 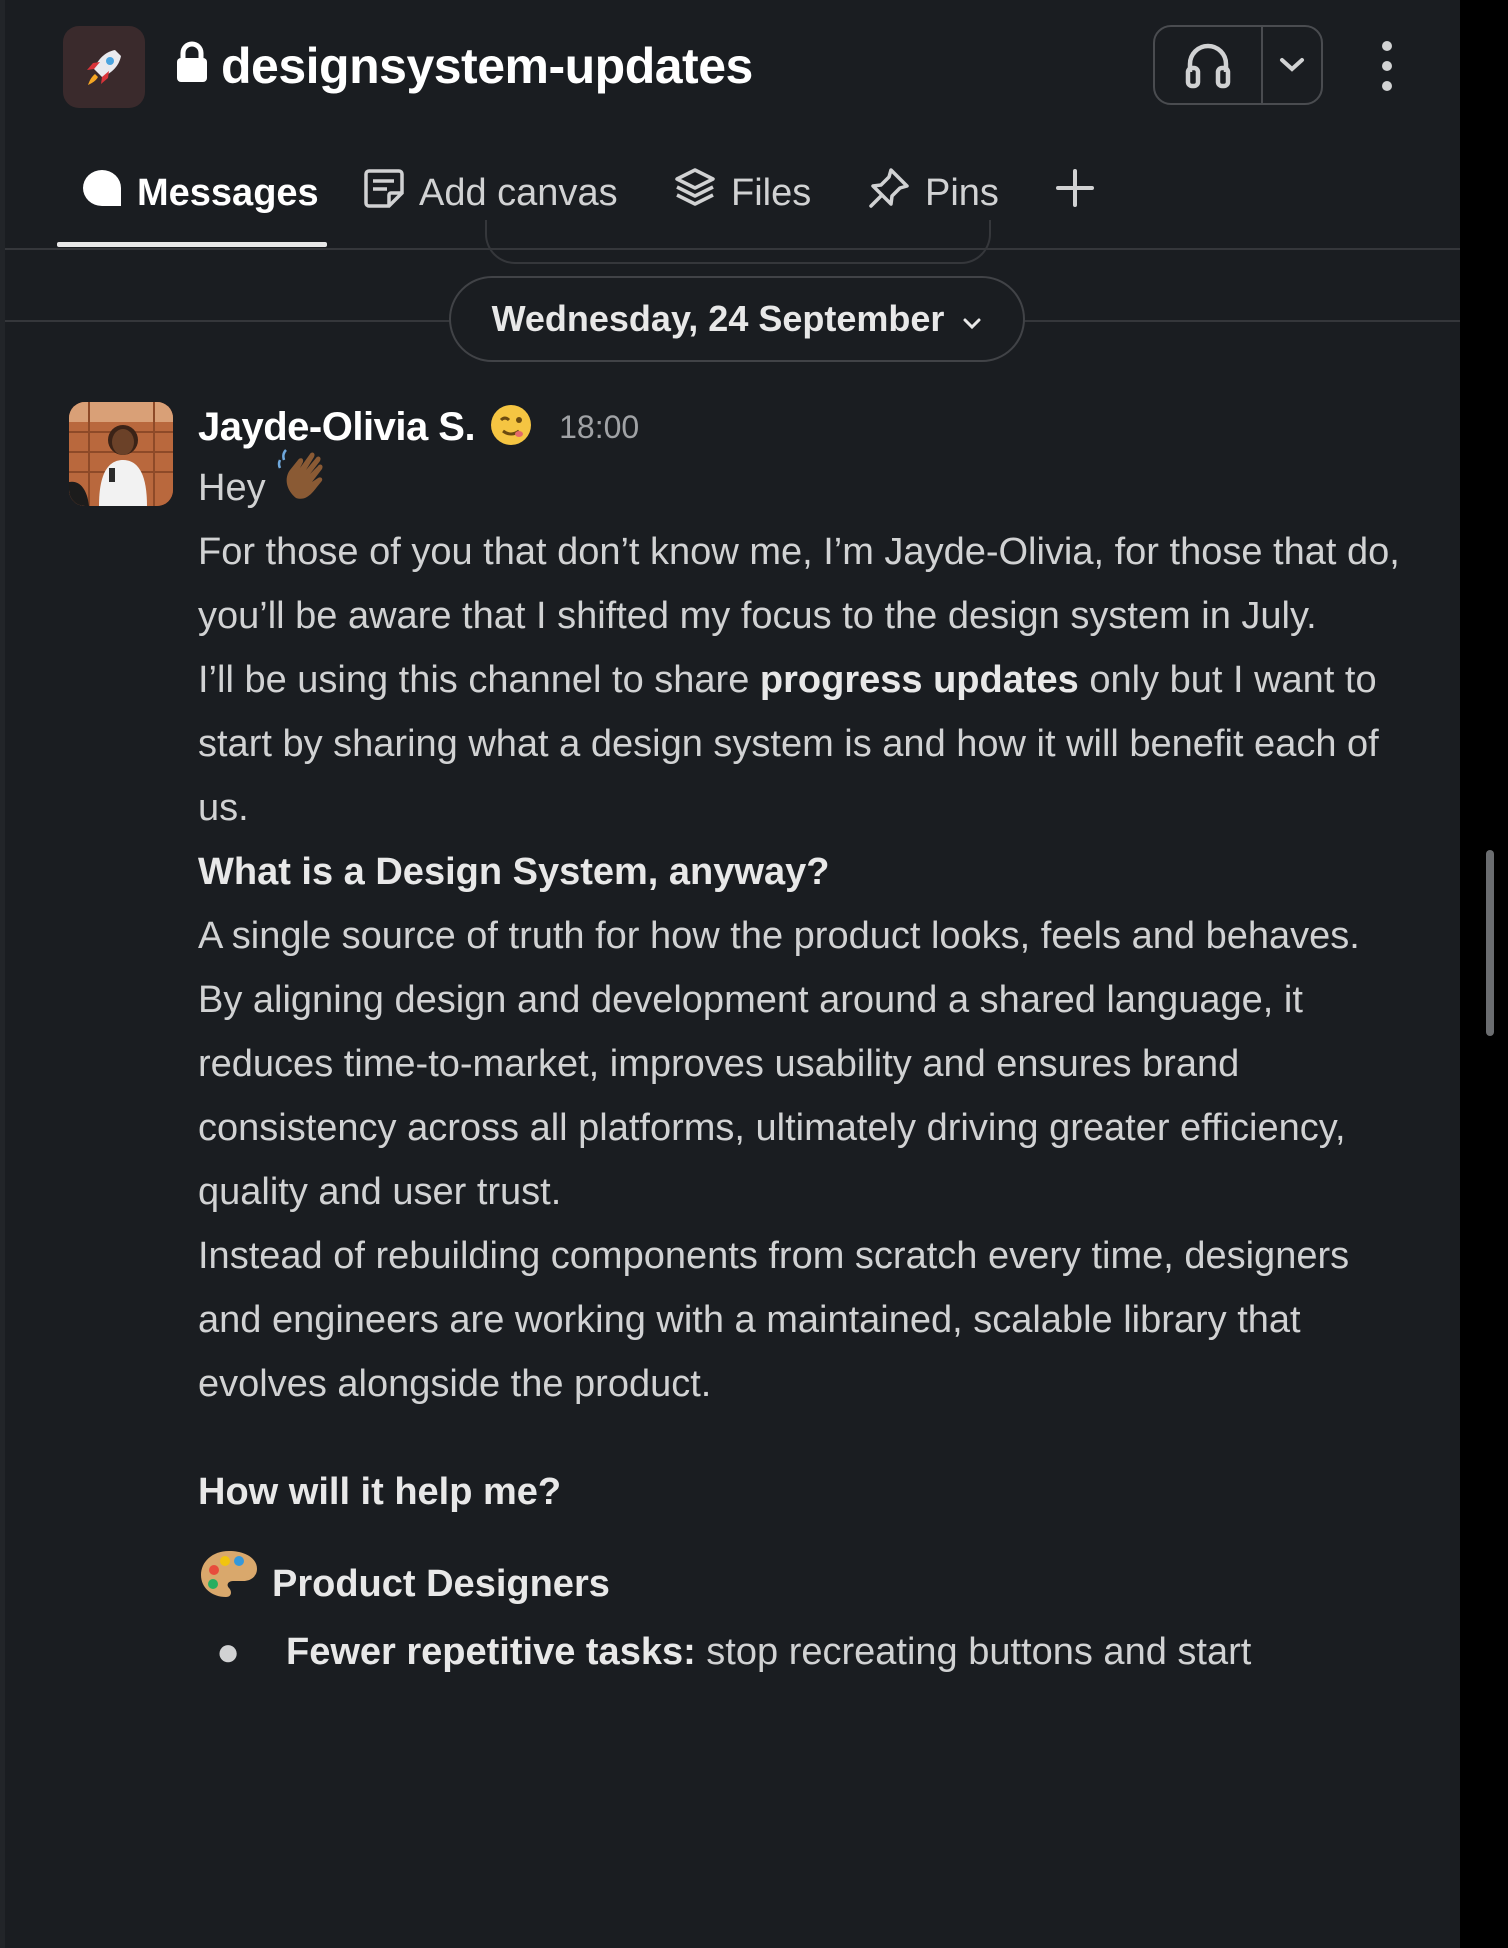 What do you see at coordinates (804, 427) in the screenshot?
I see `message-header: Jayde-Olivia S. 18:00` at bounding box center [804, 427].